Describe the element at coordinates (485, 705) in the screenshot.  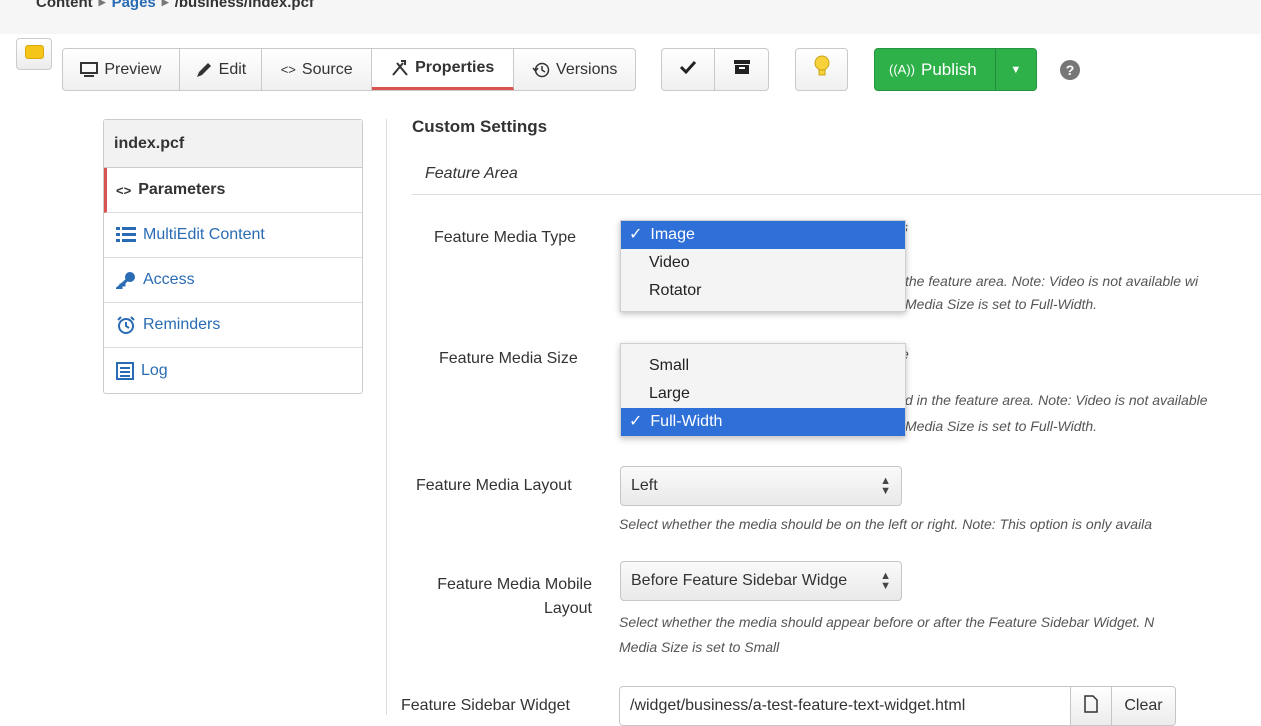
I see `feature-sidebar-widget-label: Feature Sidebar Widget` at that location.